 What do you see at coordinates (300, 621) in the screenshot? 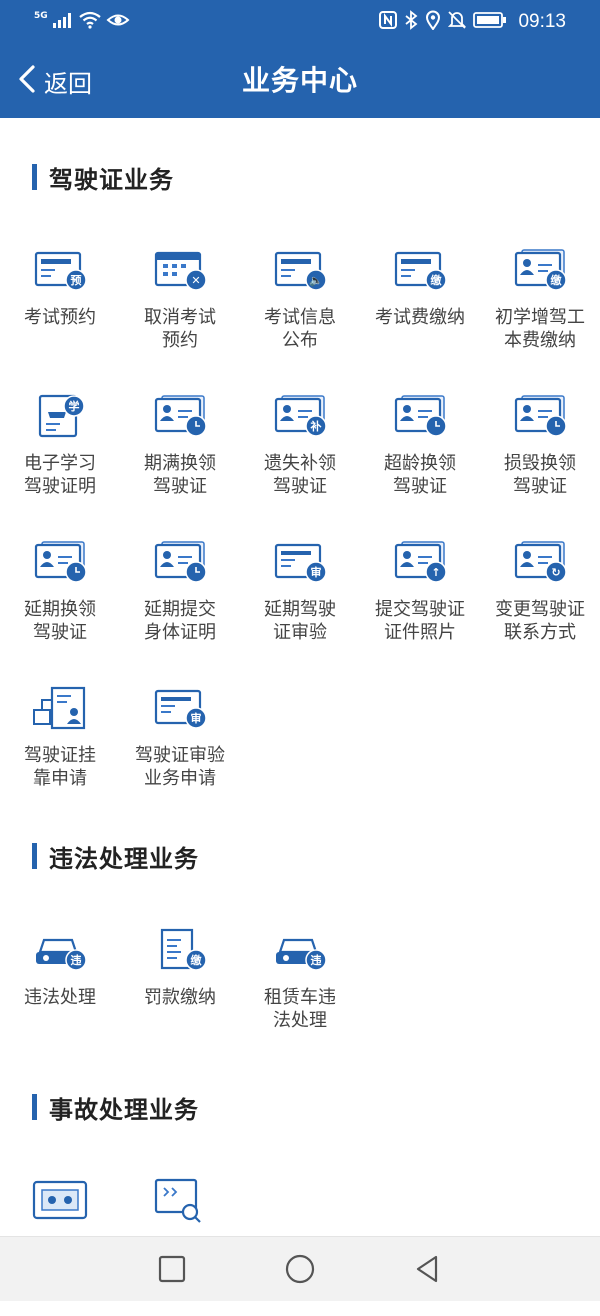
I see `service-label: 延期驾驶 证审验` at bounding box center [300, 621].